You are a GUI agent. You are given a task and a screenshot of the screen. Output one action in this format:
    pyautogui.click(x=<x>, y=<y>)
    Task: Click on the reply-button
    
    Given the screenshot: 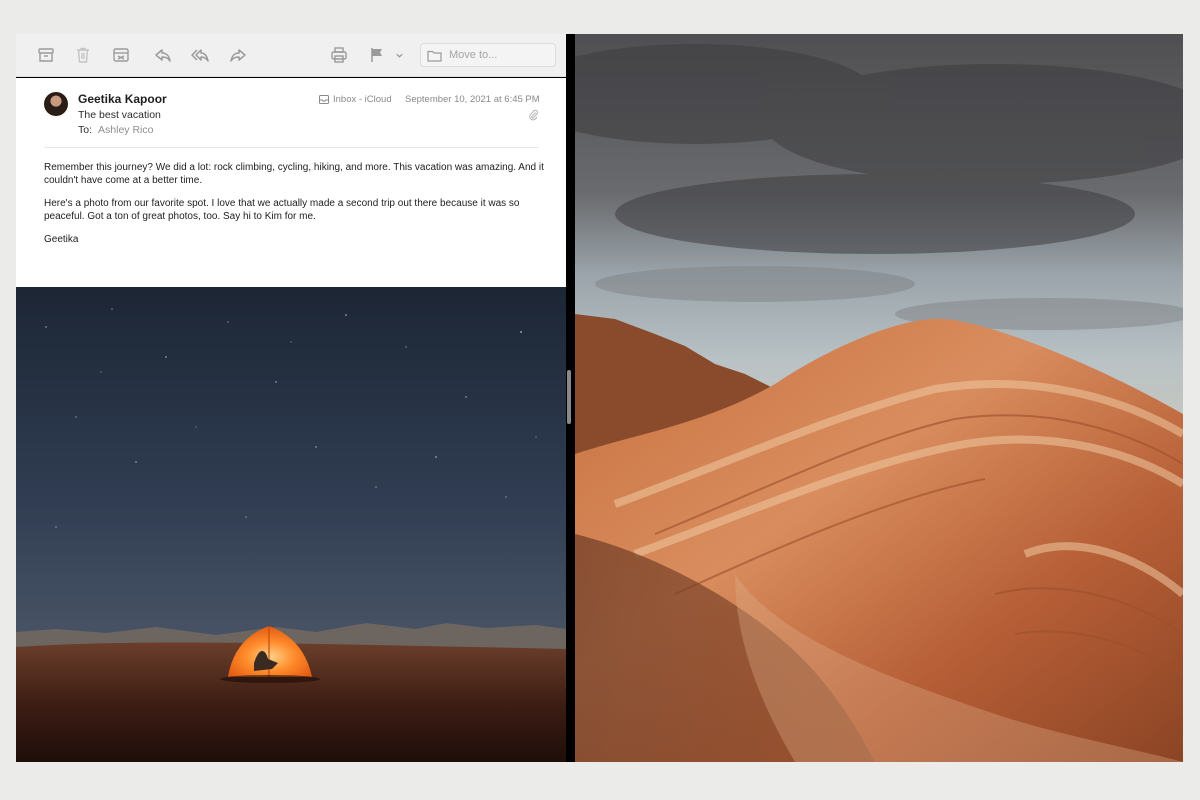 What is the action you would take?
    pyautogui.click(x=163, y=55)
    